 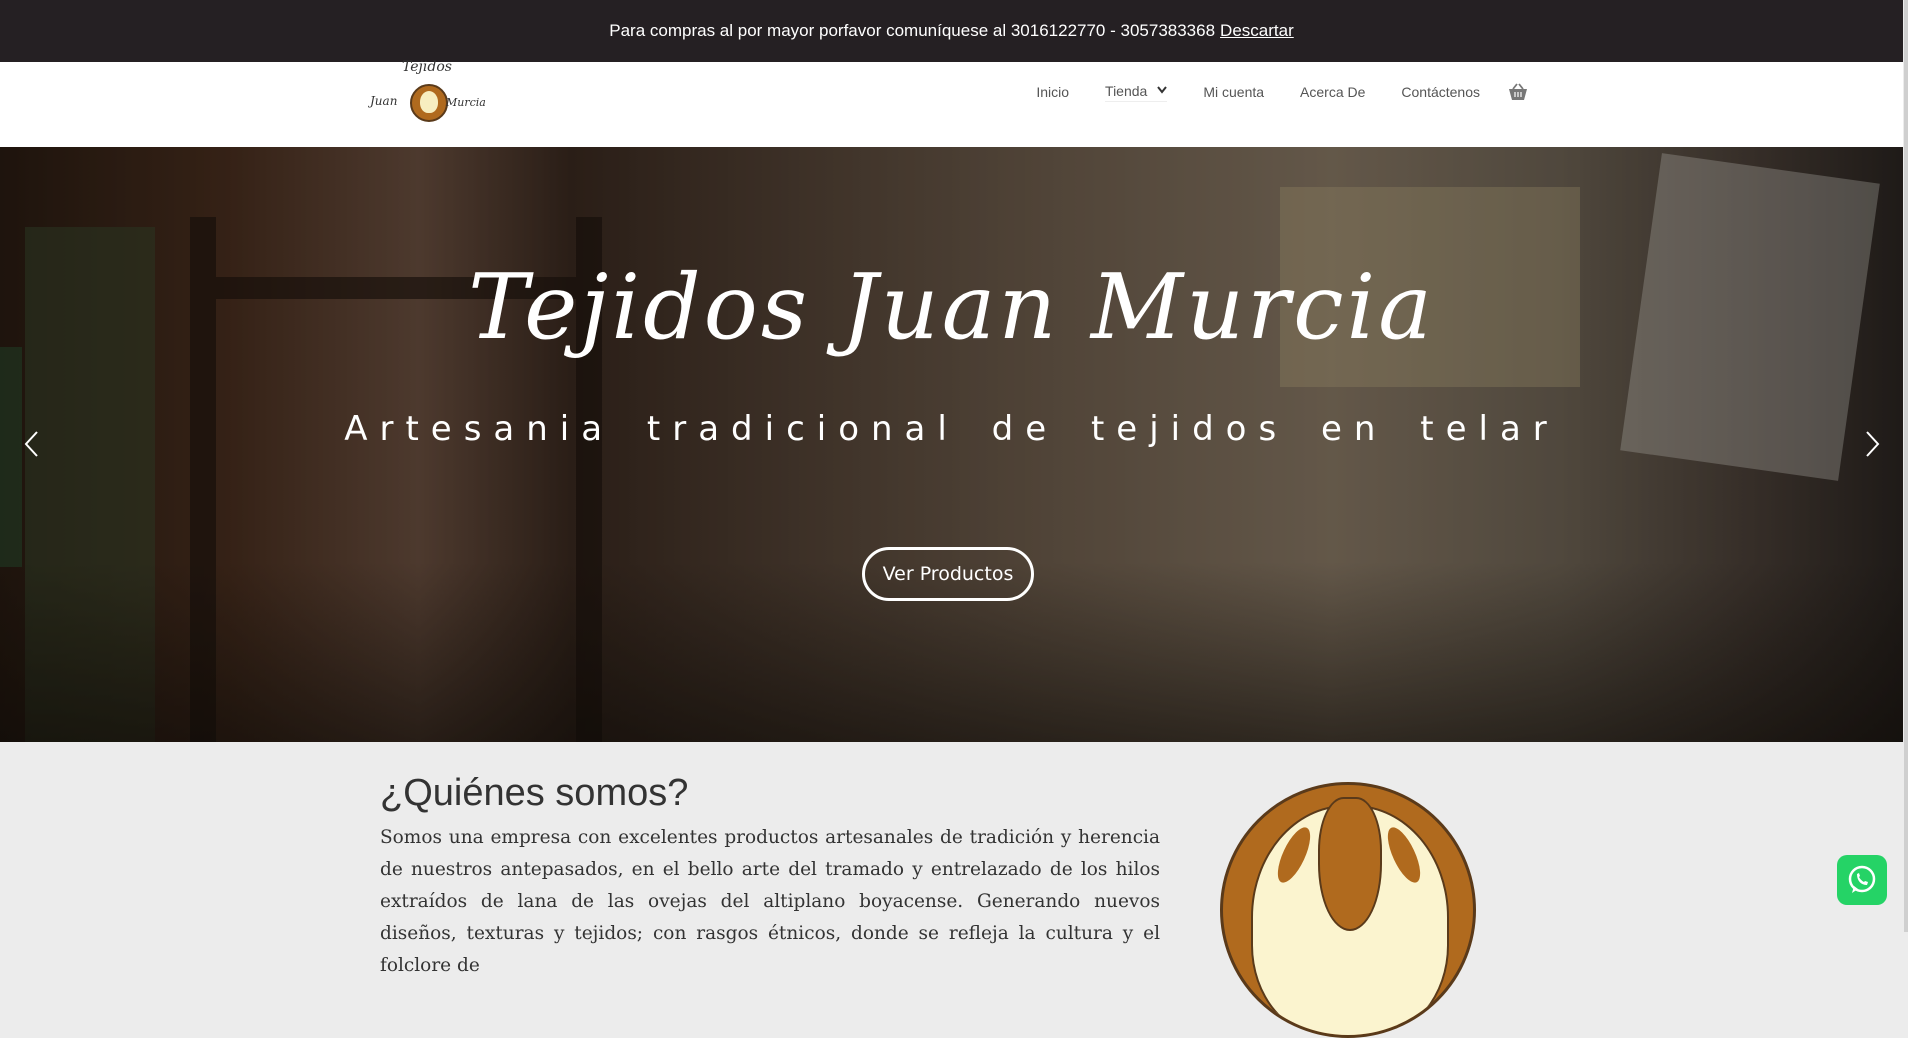 What do you see at coordinates (1233, 92) in the screenshot?
I see `nav-mi-cuenta: Mi cuenta` at bounding box center [1233, 92].